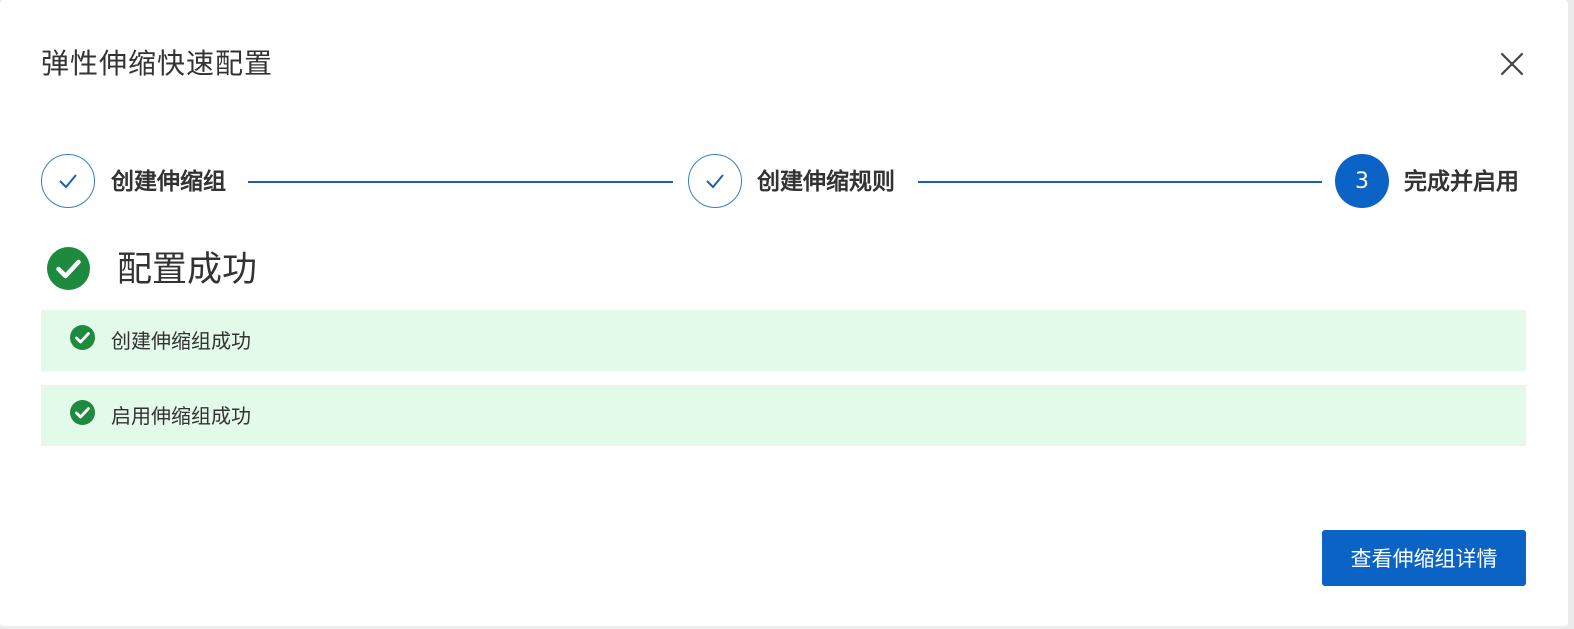 This screenshot has height=629, width=1574. I want to click on result-title: 配置成功, so click(187, 270).